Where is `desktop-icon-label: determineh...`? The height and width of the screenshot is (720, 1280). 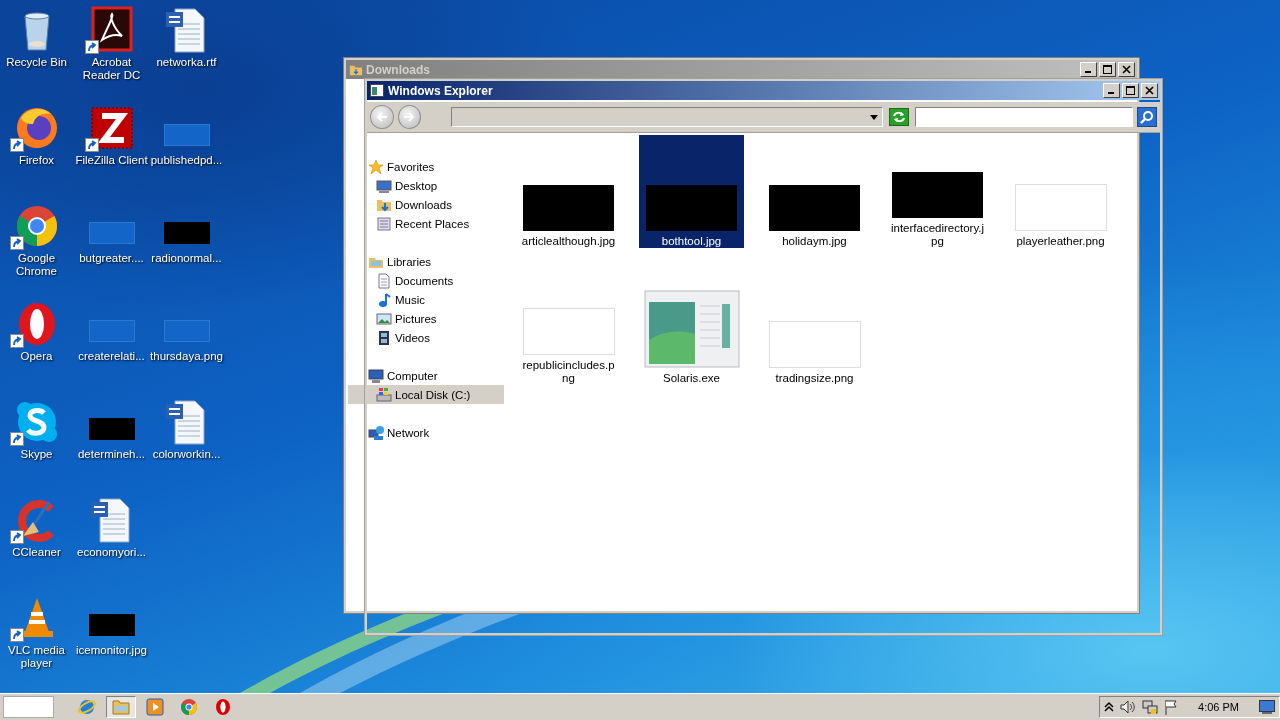 desktop-icon-label: determineh... is located at coordinates (111, 454).